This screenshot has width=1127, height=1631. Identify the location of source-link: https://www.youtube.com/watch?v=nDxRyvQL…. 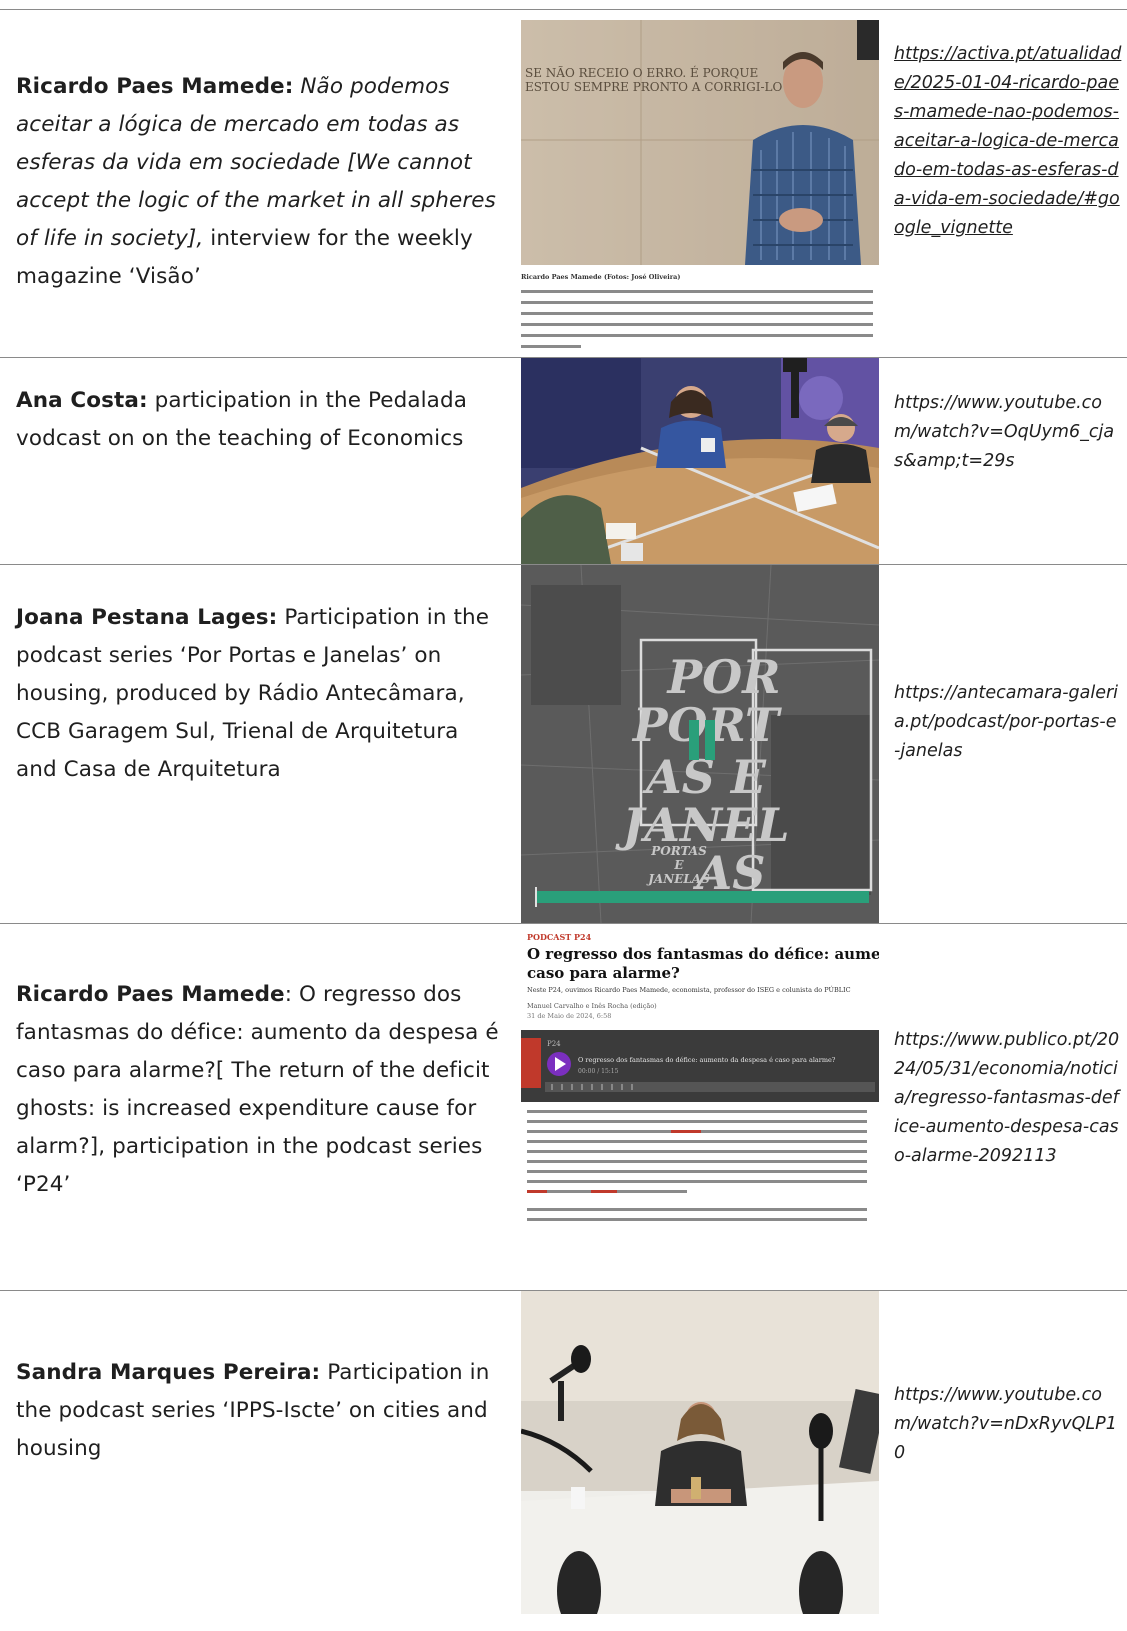
(1008, 1424).